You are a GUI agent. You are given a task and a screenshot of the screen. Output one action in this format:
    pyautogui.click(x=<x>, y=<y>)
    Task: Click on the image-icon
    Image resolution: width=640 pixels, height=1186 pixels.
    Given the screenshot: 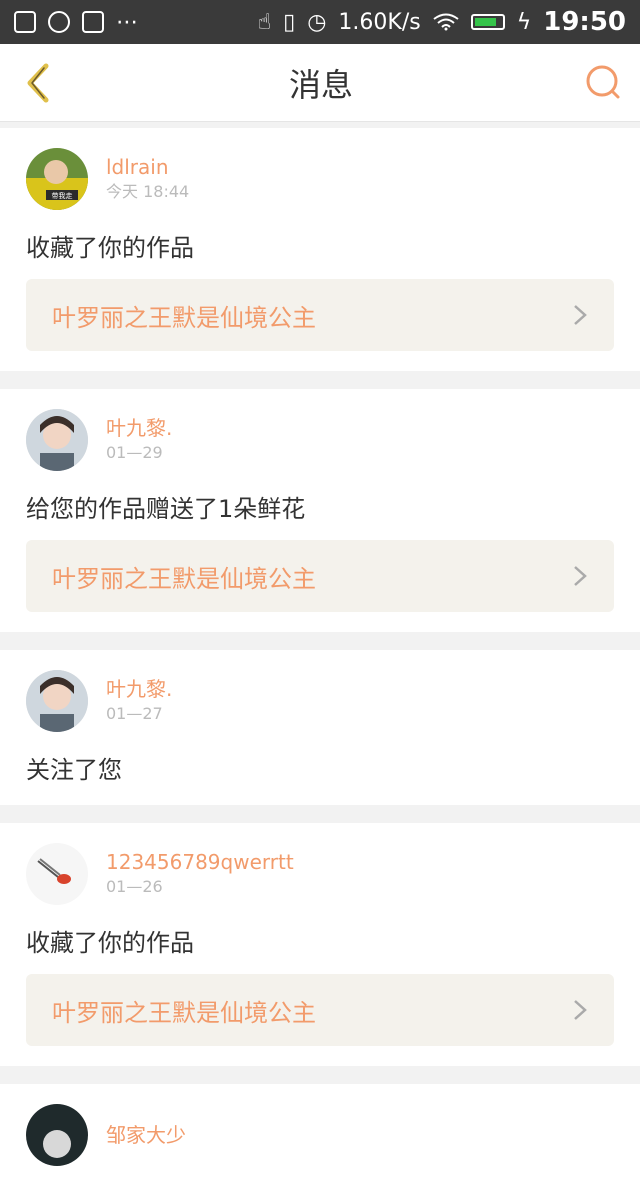 What is the action you would take?
    pyautogui.click(x=25, y=22)
    